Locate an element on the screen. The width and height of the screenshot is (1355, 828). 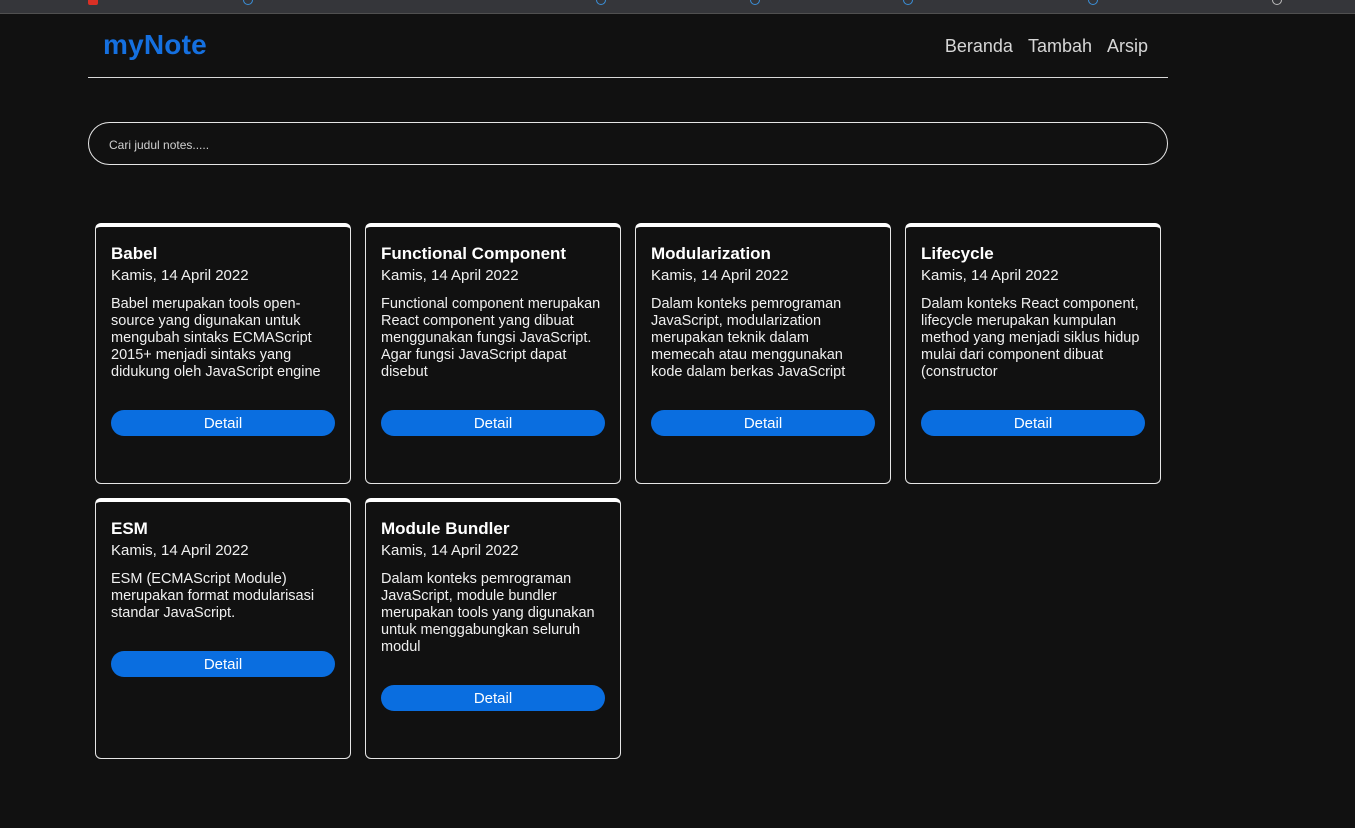
nav-link-beranda: Beranda is located at coordinates (979, 46).